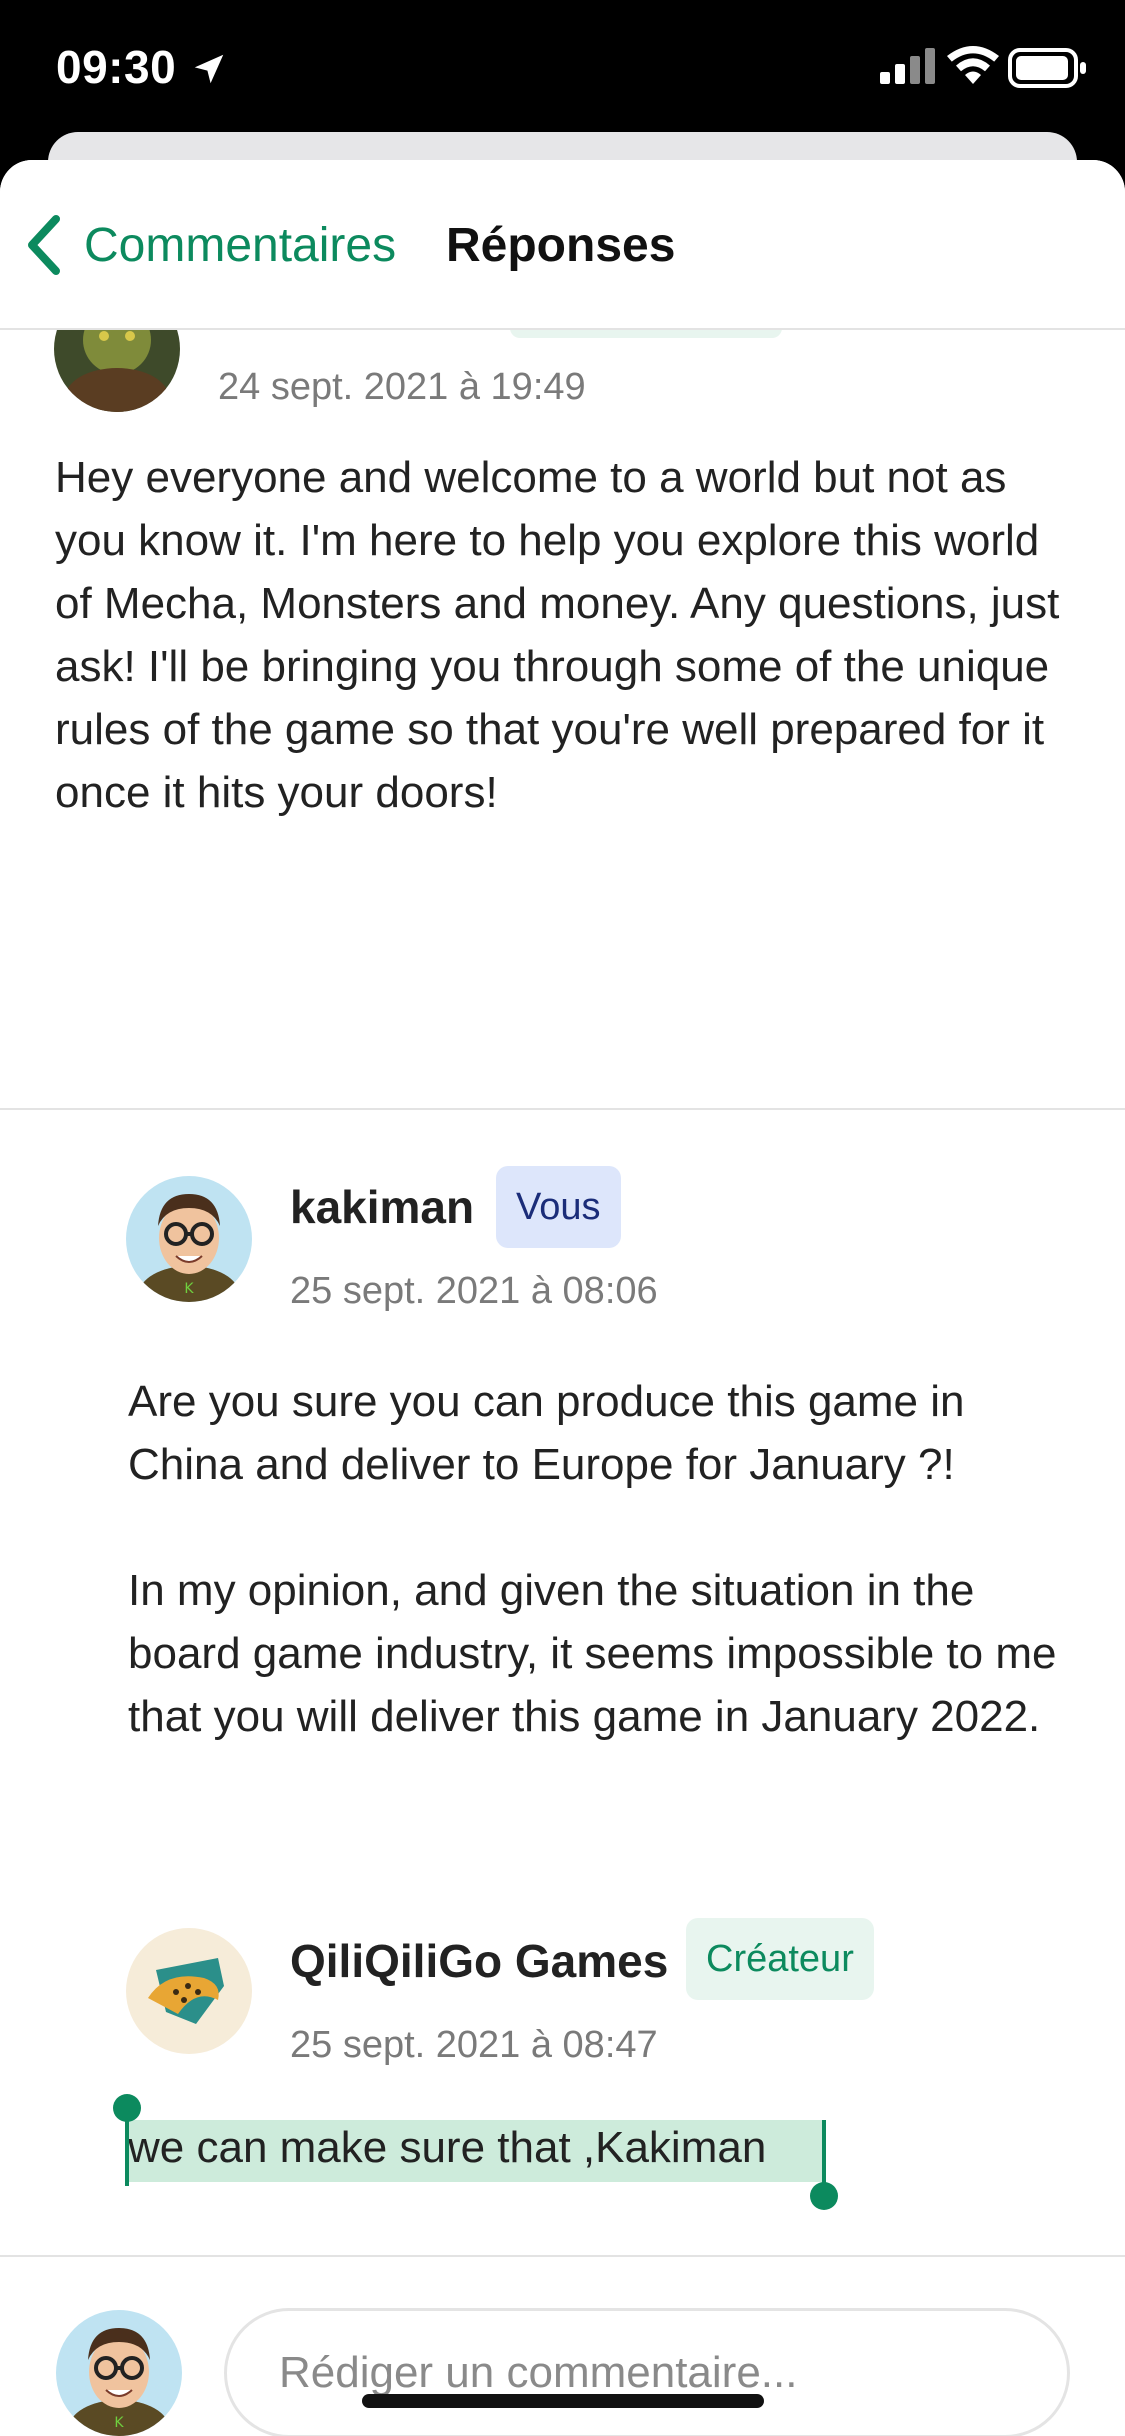 The width and height of the screenshot is (1125, 2436). I want to click on selection-start-handle-bar, so click(127, 2153).